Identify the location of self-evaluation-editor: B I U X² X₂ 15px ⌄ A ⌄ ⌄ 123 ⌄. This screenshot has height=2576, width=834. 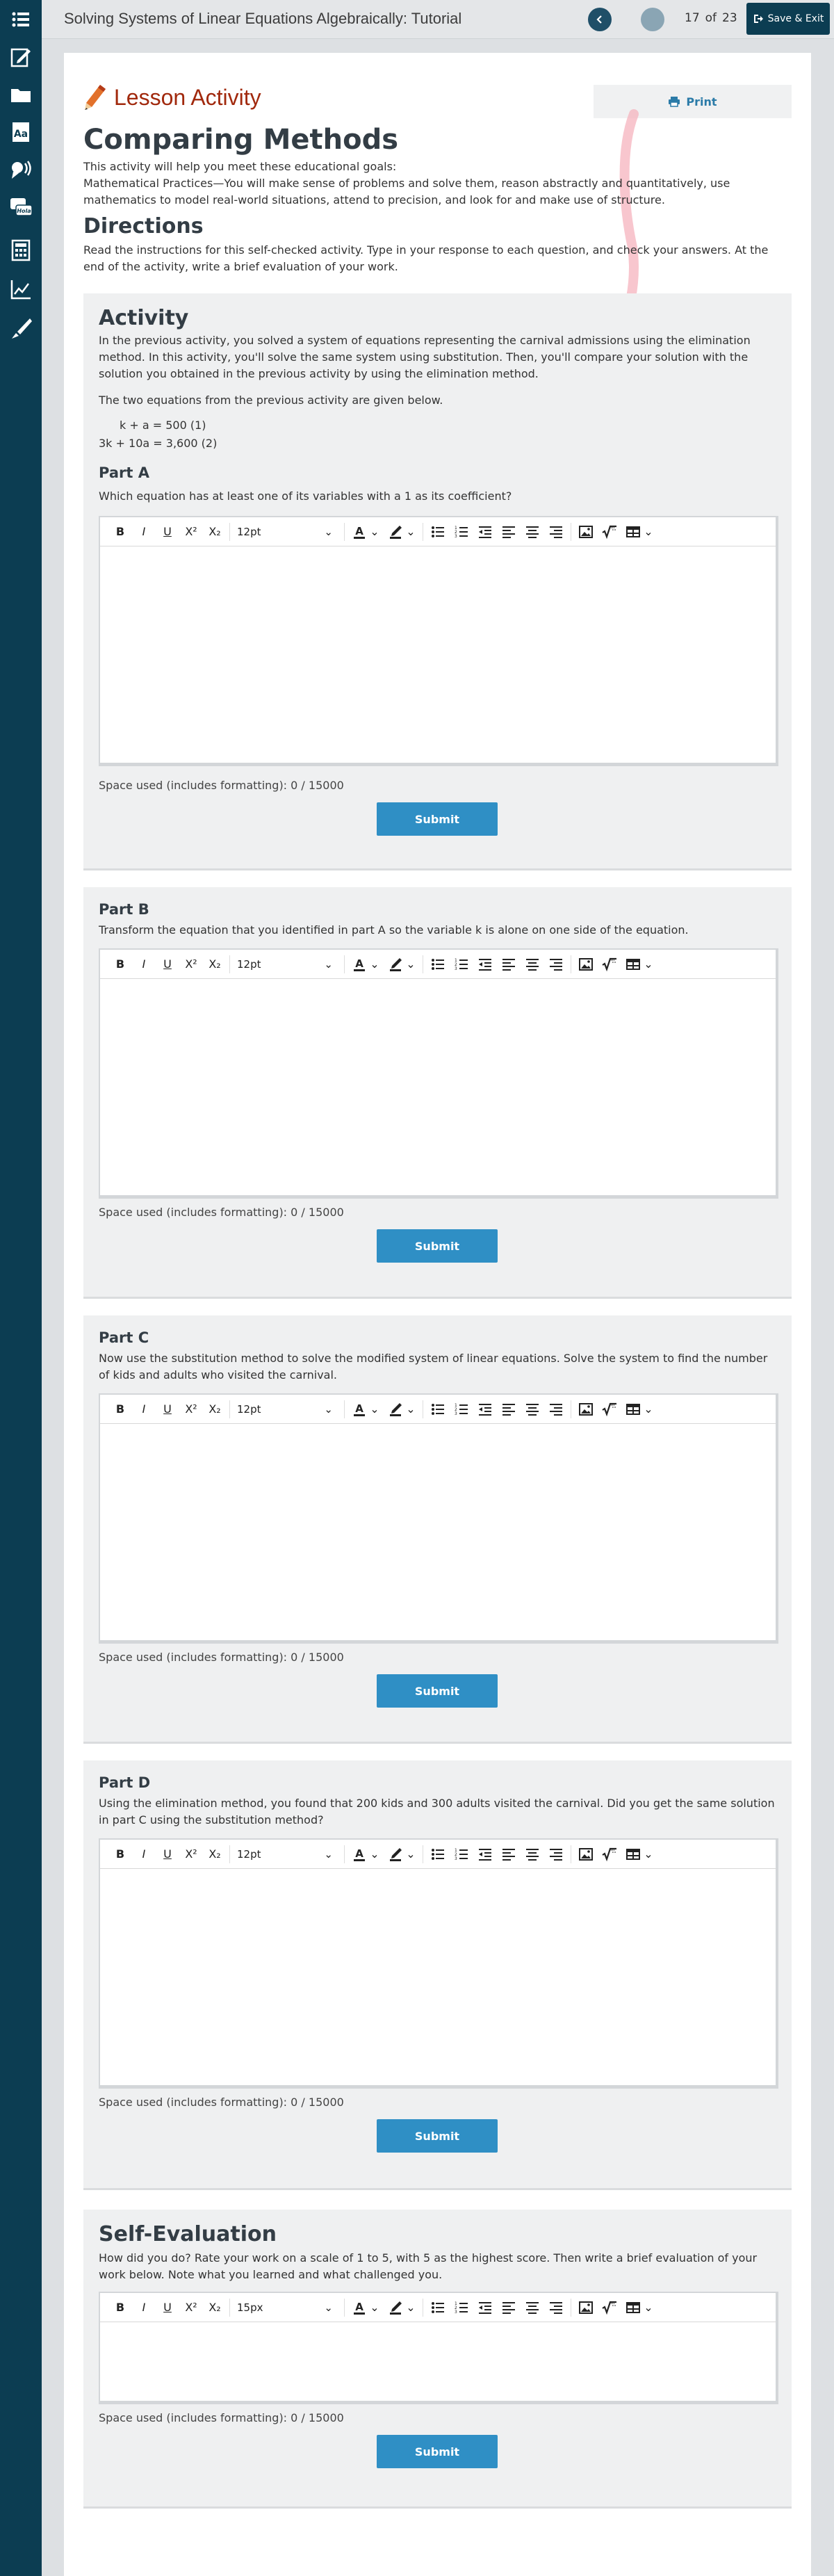
(438, 2348).